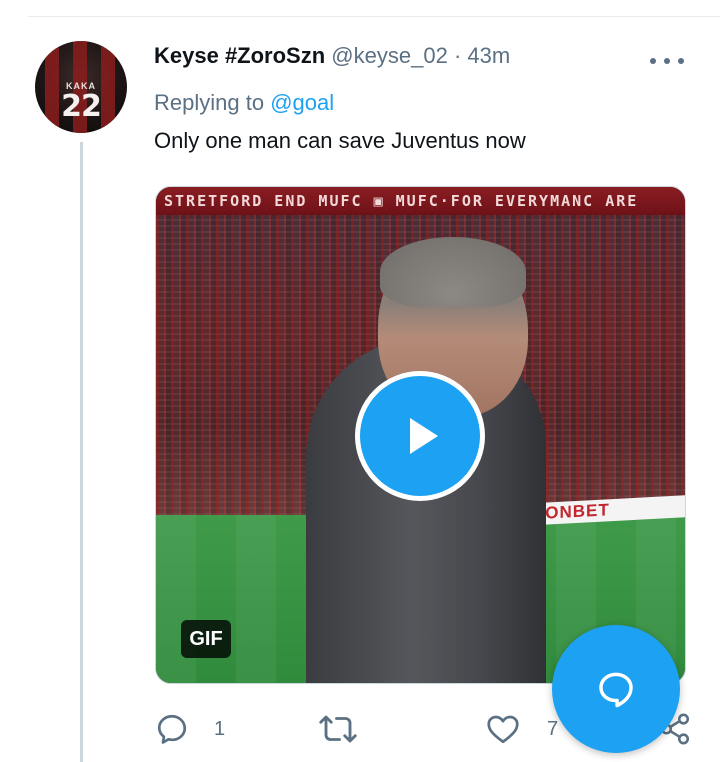 The width and height of the screenshot is (720, 762). I want to click on play-button, so click(420, 436).